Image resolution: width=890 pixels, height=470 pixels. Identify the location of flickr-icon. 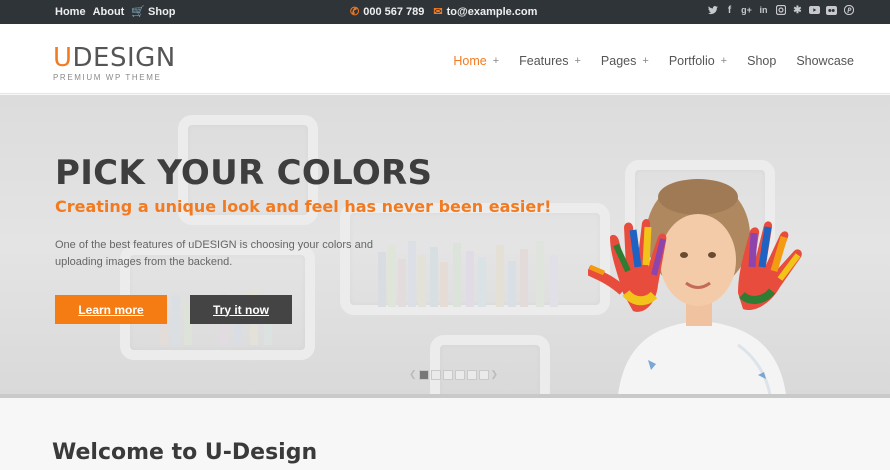
(831, 10).